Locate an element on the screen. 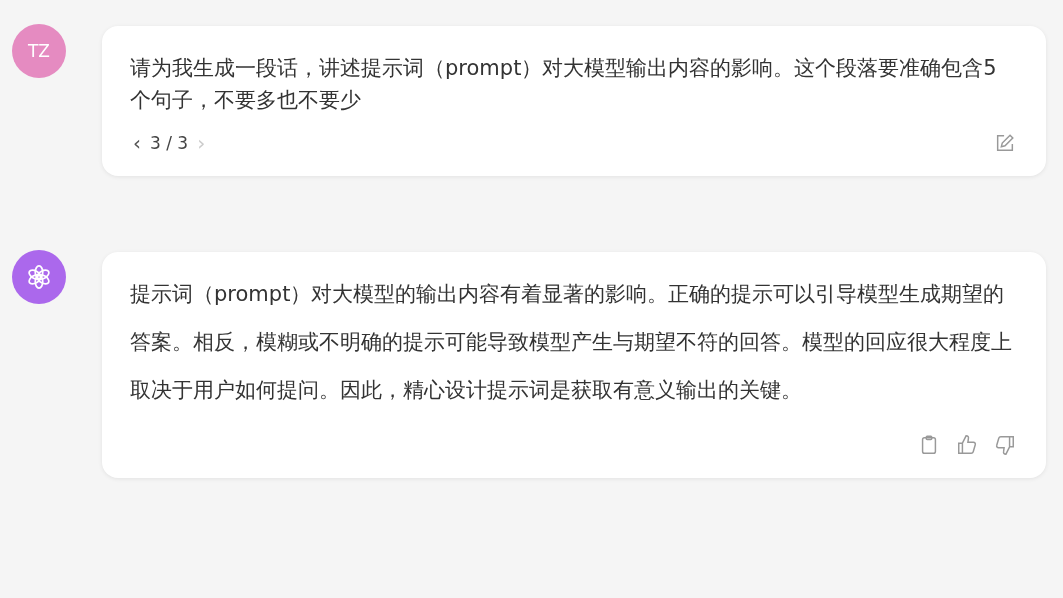  user-avatar: TZ is located at coordinates (39, 51).